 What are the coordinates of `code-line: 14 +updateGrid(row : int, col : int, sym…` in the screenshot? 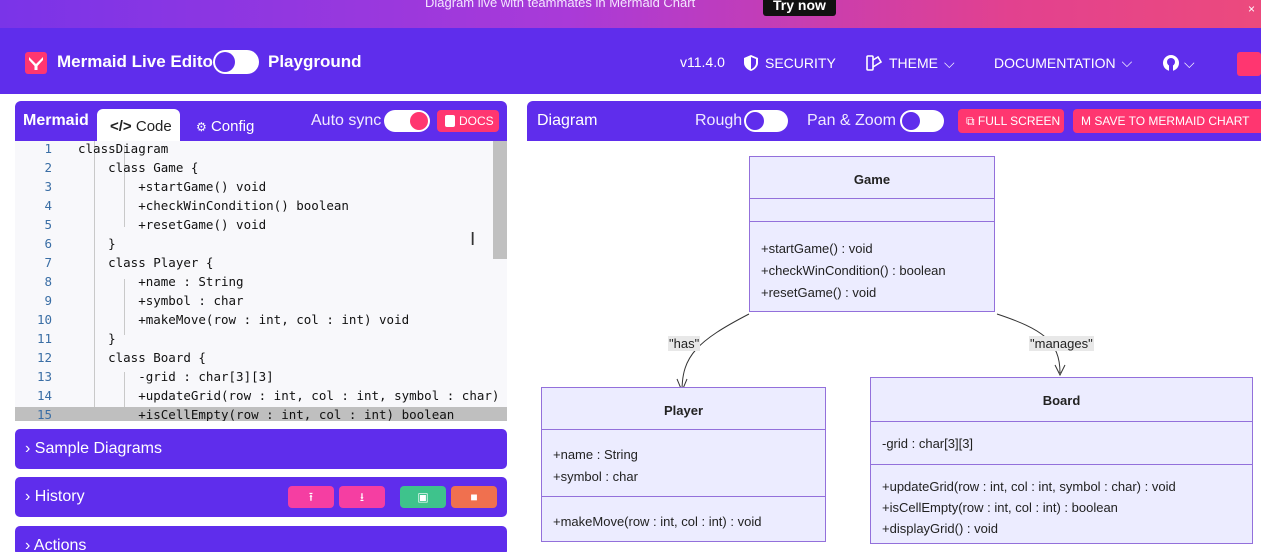 It's located at (261, 397).